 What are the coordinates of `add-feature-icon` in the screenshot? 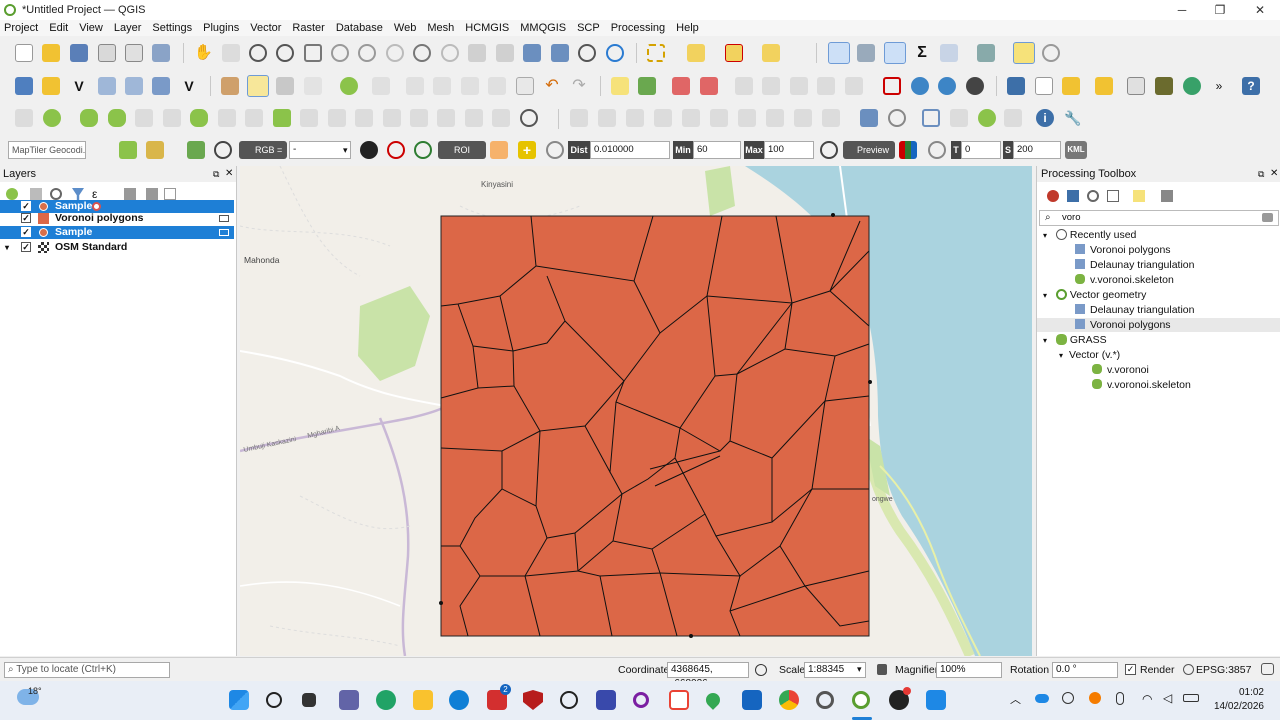 It's located at (52, 118).